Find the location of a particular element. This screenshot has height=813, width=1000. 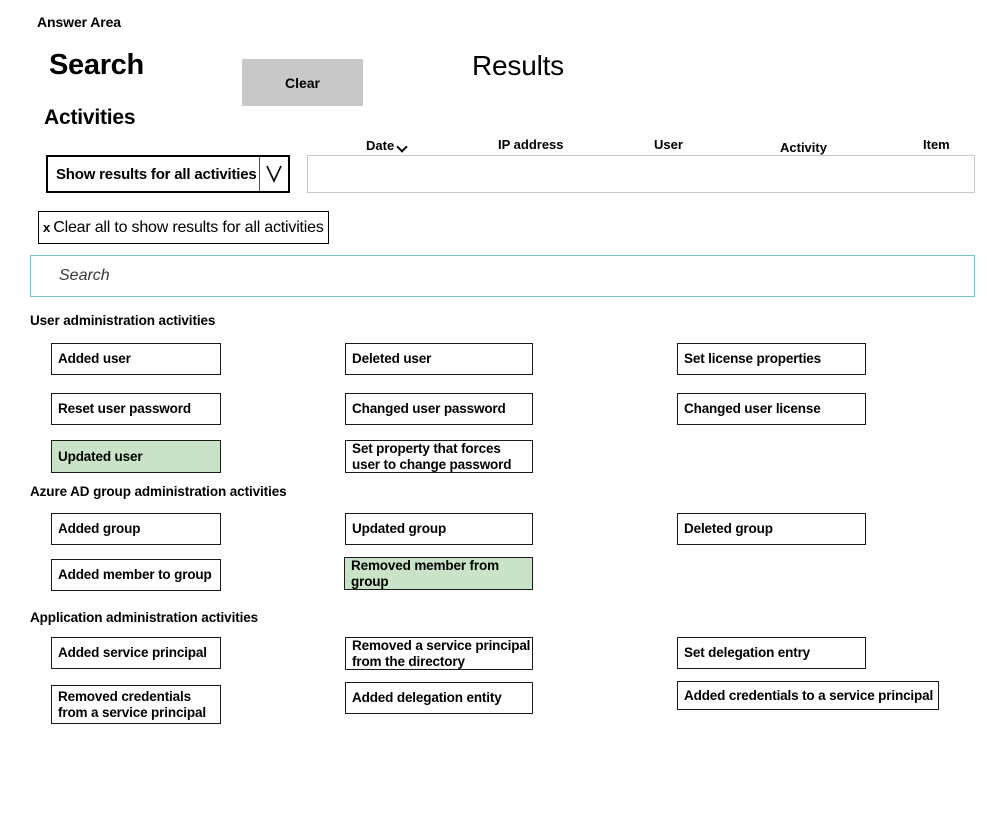

clear-button: Clear is located at coordinates (302, 82).